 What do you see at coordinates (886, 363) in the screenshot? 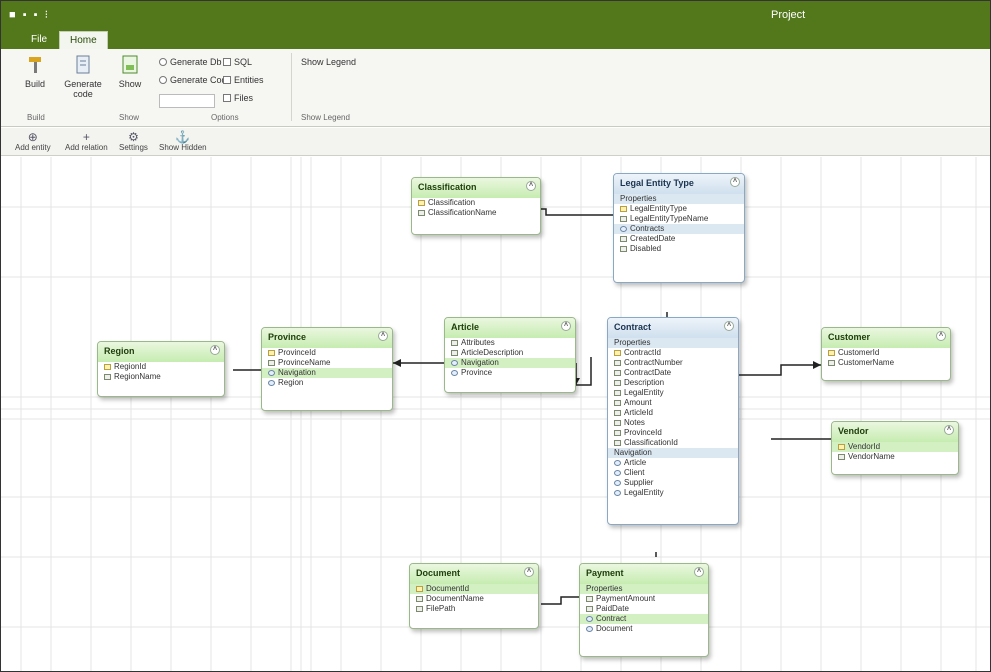
I see `entity-row: CustomerName` at bounding box center [886, 363].